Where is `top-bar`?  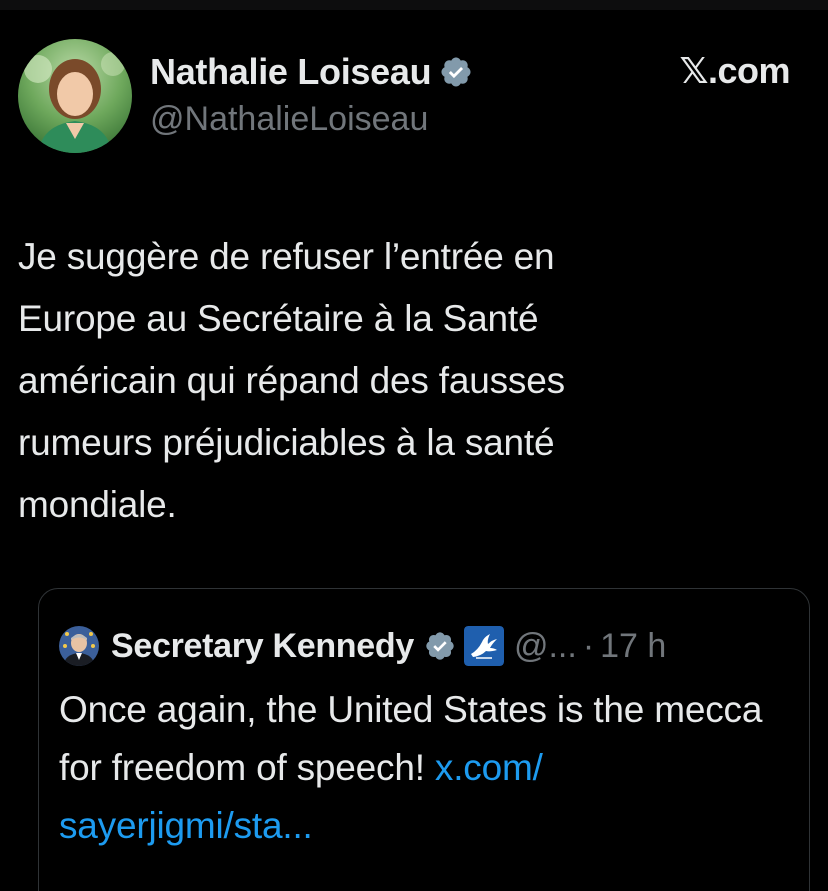
top-bar is located at coordinates (414, 5).